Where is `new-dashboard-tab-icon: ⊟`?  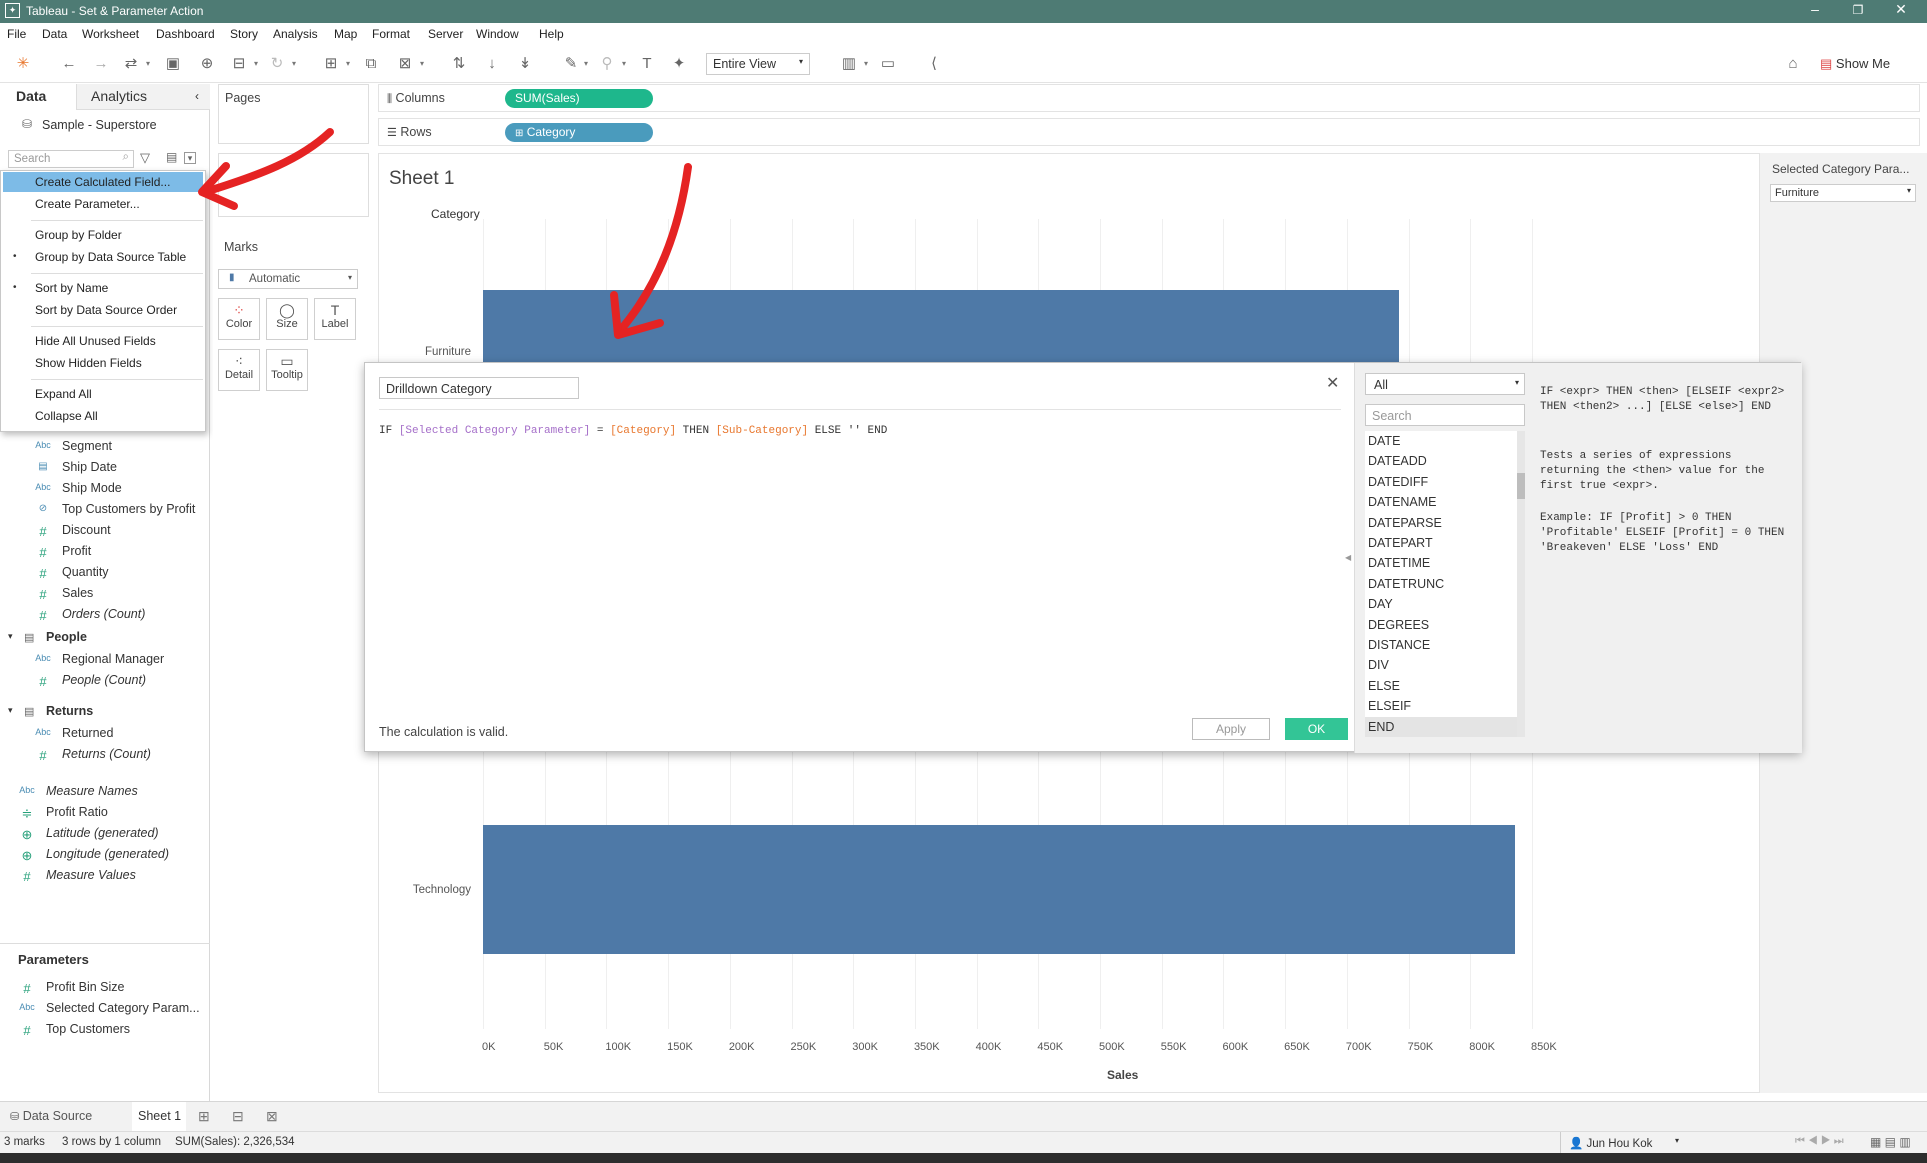
new-dashboard-tab-icon: ⊟ is located at coordinates (238, 1116).